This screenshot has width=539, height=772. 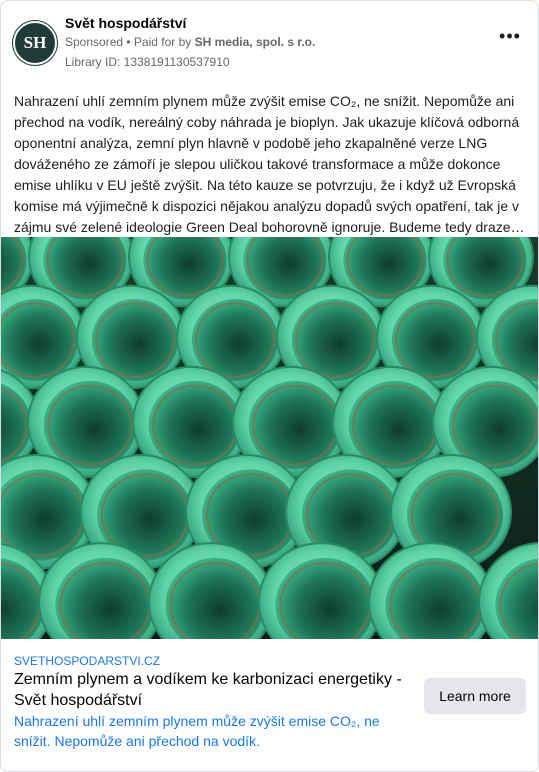 I want to click on learn-more-button: Learn more, so click(x=475, y=696).